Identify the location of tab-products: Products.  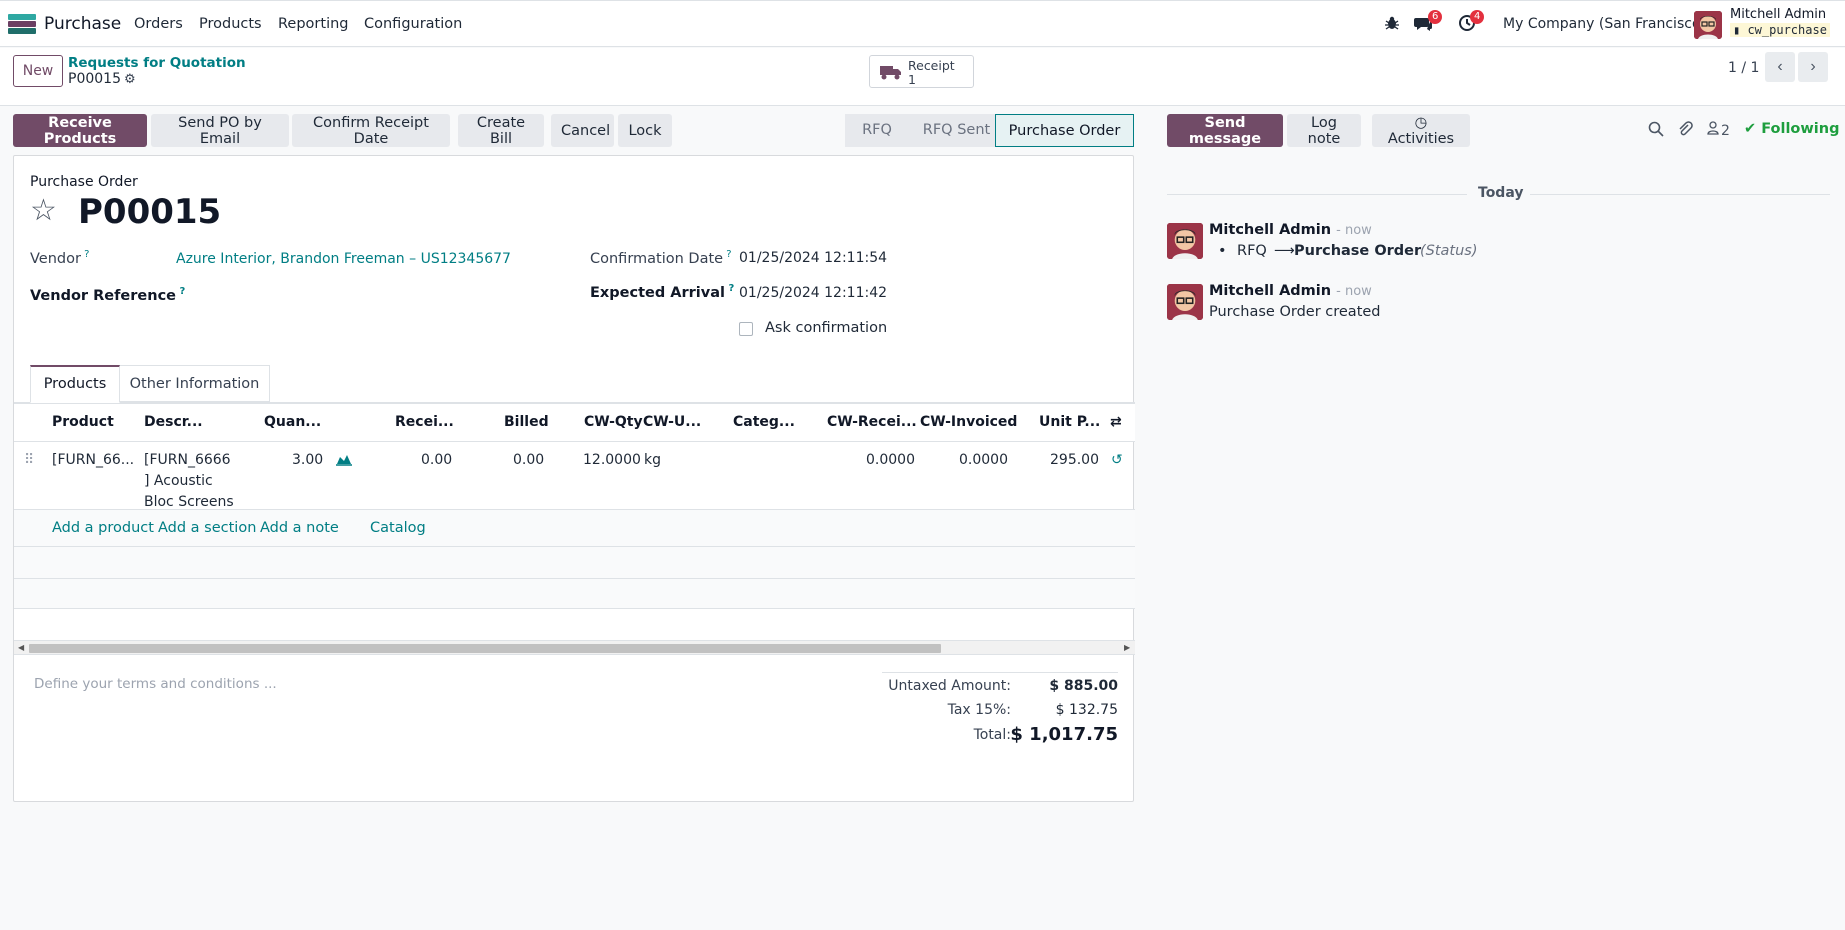
(75, 384).